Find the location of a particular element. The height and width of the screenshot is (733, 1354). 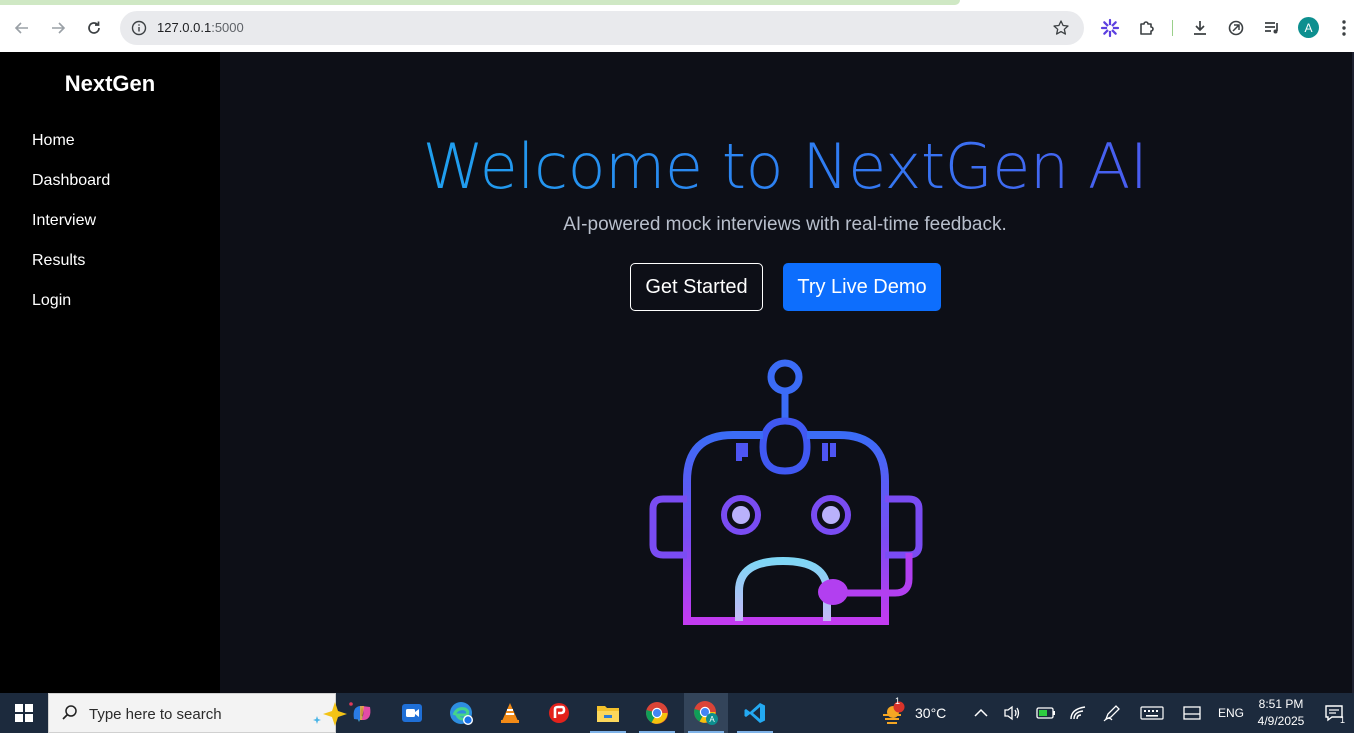

sidebar-item-home: Home is located at coordinates (53, 141).